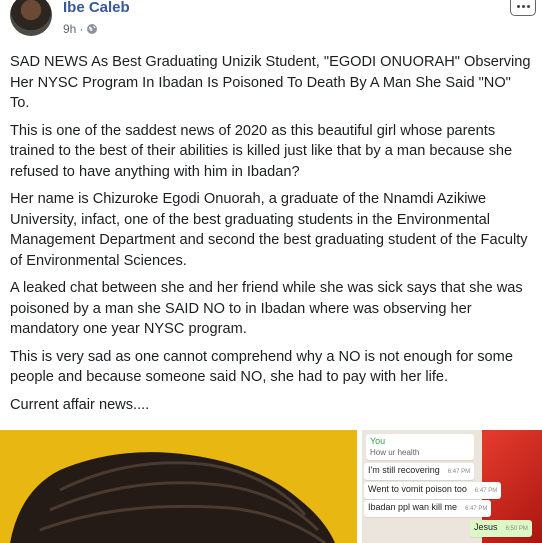 The image size is (542, 543). Describe the element at coordinates (523, 8) in the screenshot. I see `more-options-icon` at that location.